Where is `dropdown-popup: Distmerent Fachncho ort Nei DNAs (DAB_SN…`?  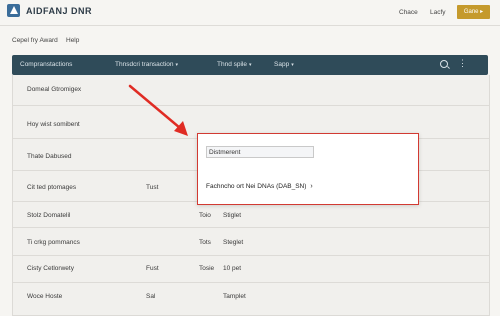
dropdown-popup: Distmerent Fachncho ort Nei DNAs (DAB_SN… is located at coordinates (308, 169).